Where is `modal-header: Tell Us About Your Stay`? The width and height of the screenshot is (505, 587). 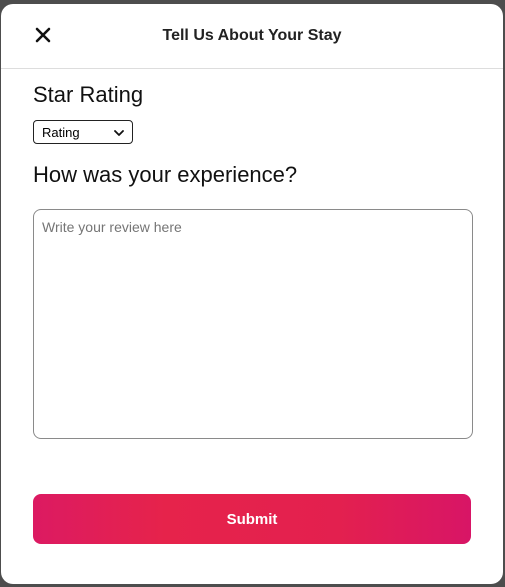
modal-header: Tell Us About Your Stay is located at coordinates (252, 36).